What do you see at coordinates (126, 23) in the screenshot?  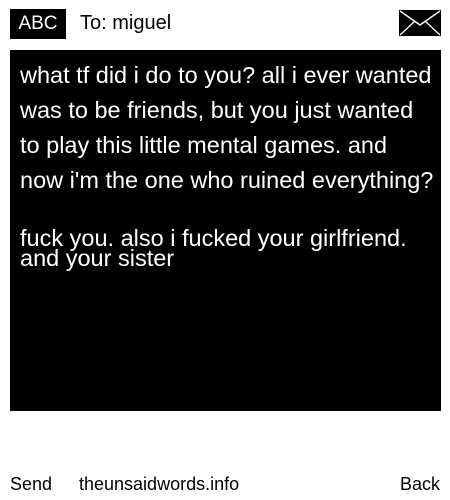 I see `recipient-label: To: miguel` at bounding box center [126, 23].